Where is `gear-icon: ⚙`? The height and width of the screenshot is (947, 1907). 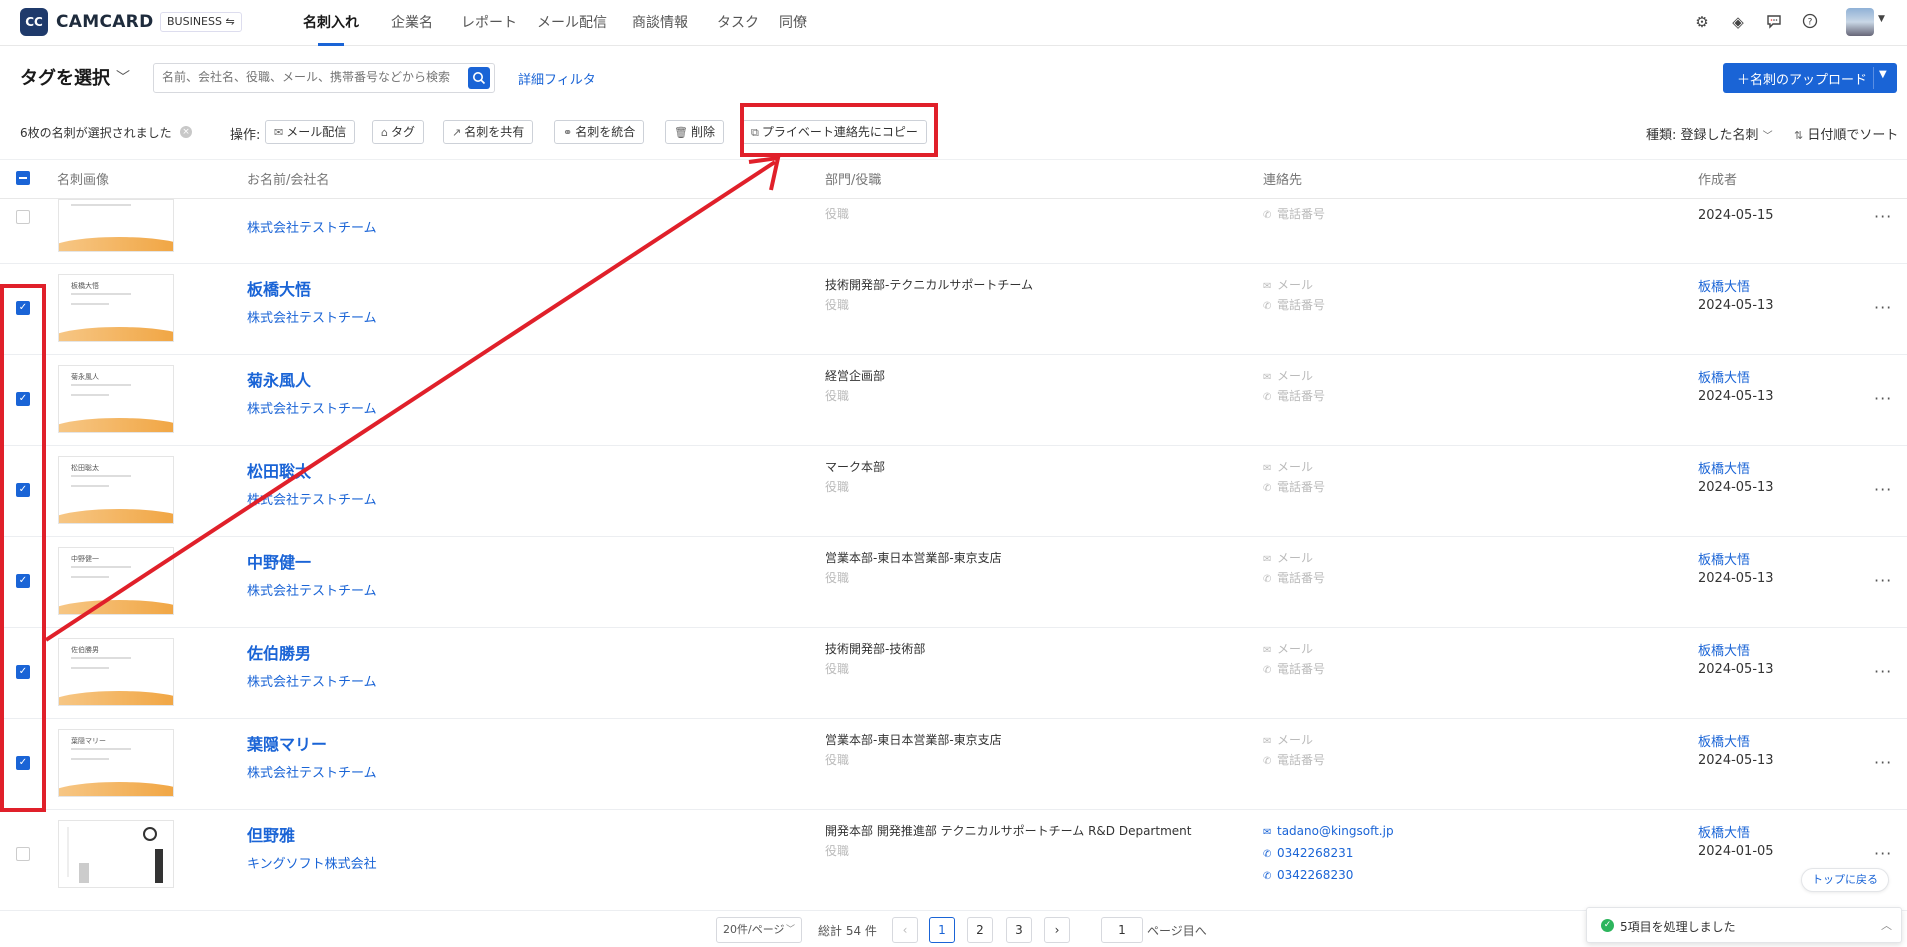
gear-icon: ⚙ is located at coordinates (1702, 22).